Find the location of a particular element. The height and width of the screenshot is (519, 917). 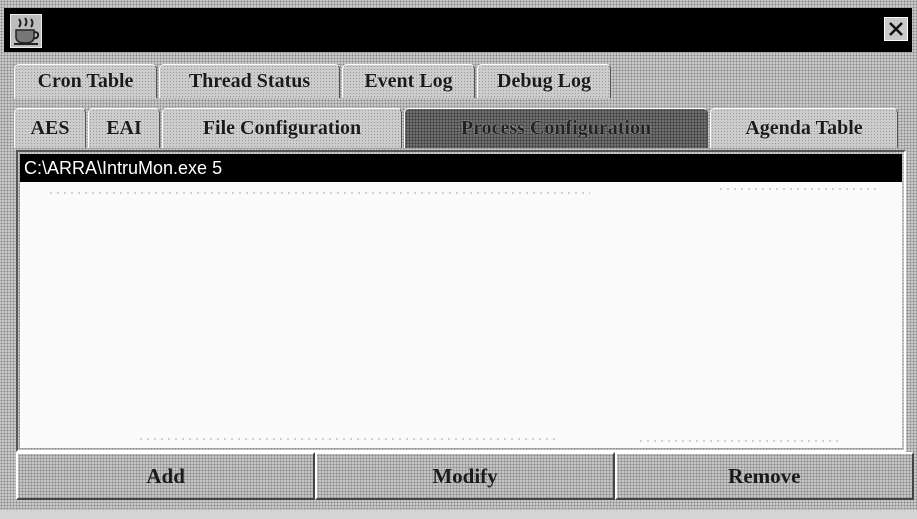

list-item-text: C:\ARRA\IntruMon.exe 5 is located at coordinates (123, 168).